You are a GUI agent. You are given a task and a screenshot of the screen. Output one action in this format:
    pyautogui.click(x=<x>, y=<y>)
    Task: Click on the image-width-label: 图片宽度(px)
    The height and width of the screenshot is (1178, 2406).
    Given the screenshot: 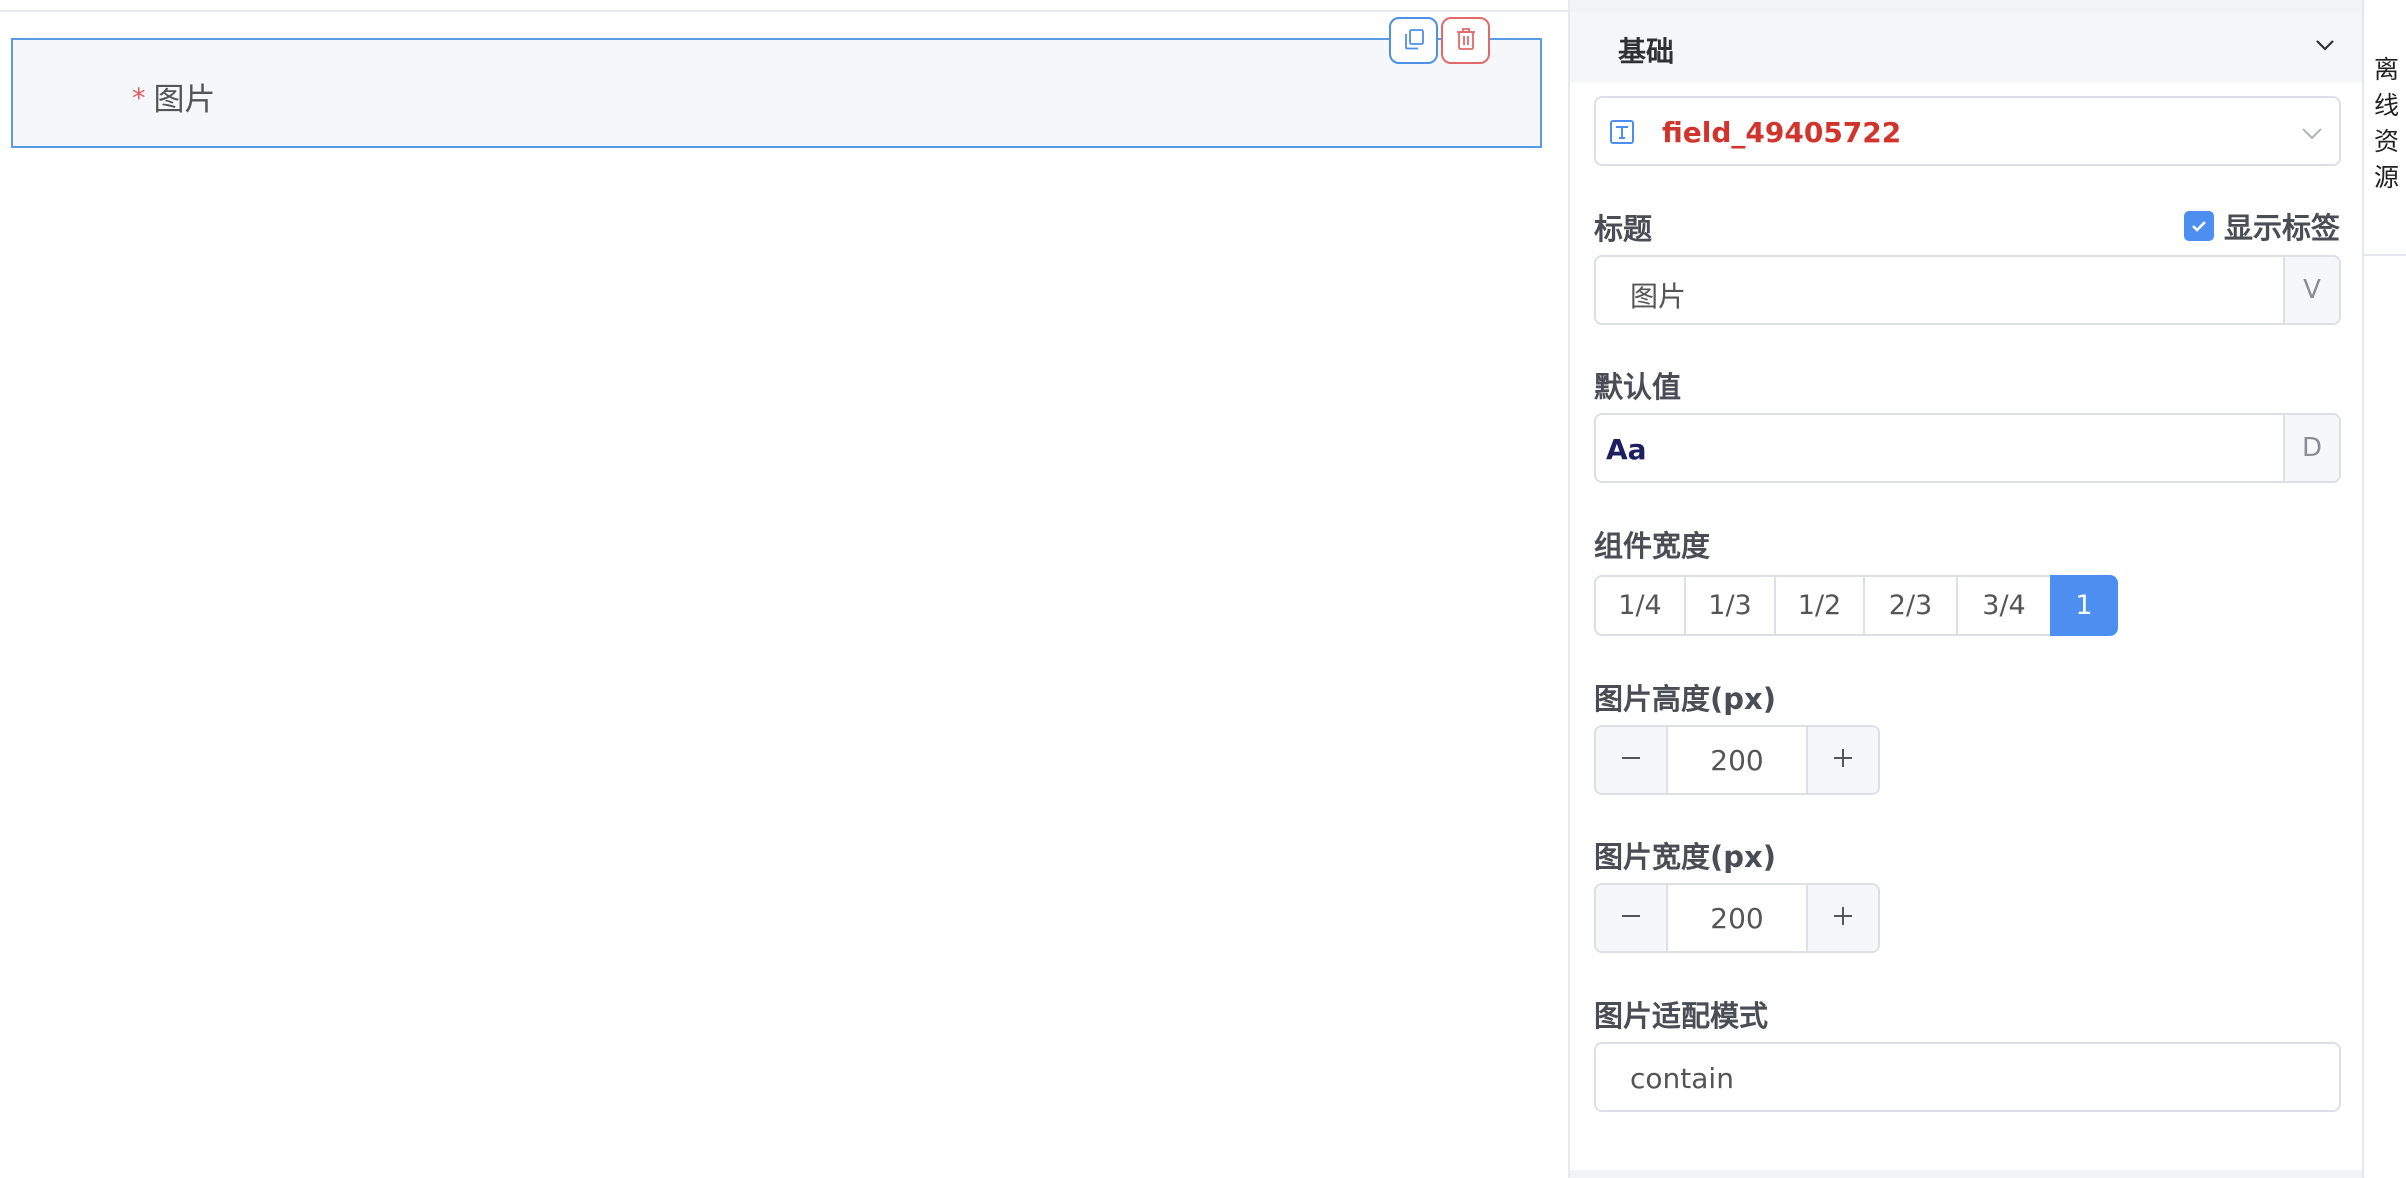 What is the action you would take?
    pyautogui.click(x=1685, y=857)
    